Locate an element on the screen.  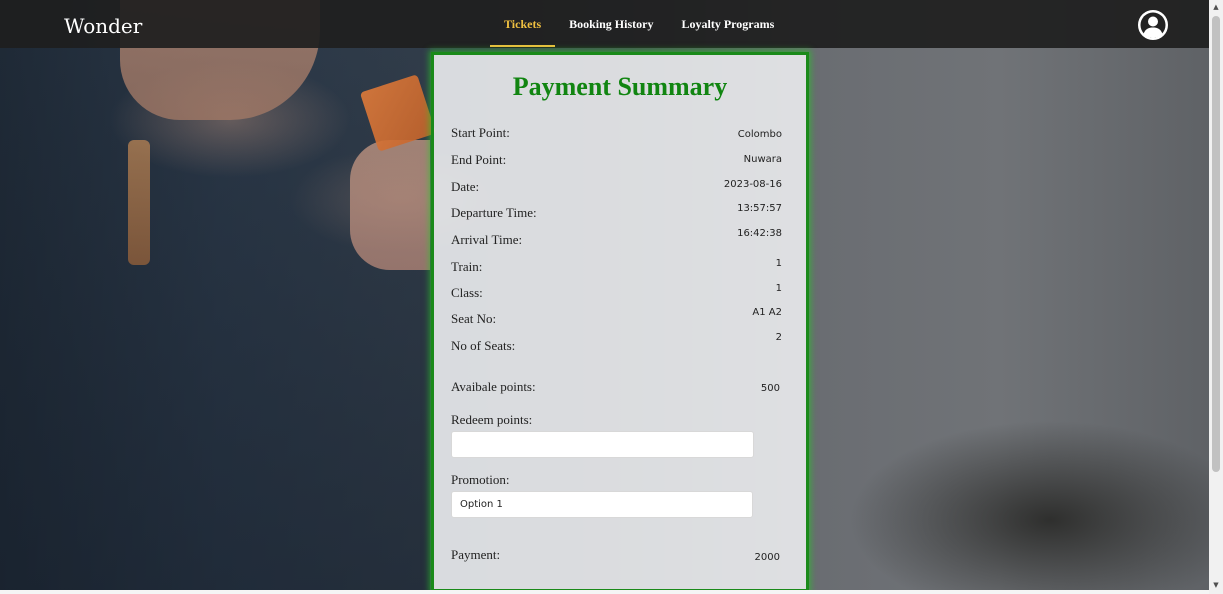
label-redeem-points: Redeem points: is located at coordinates (492, 419).